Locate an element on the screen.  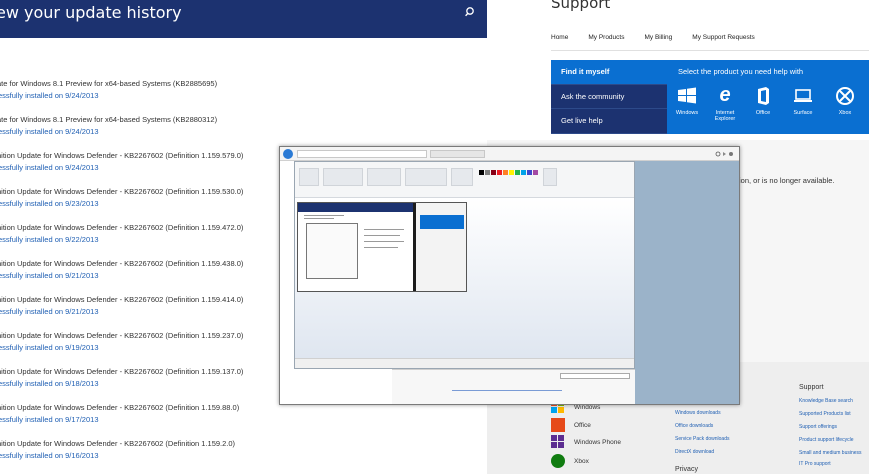
mini-update-pane is located at coordinates (355, 247).